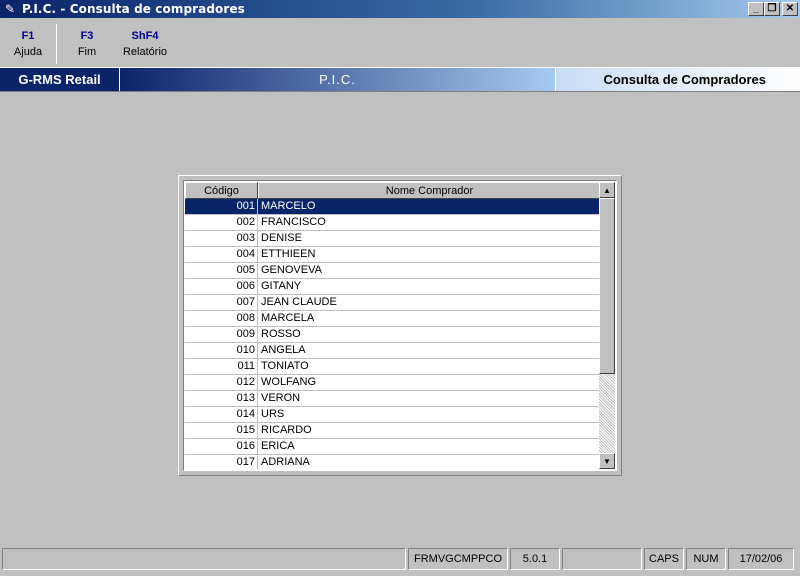  What do you see at coordinates (283, 350) in the screenshot?
I see `cell-name: ANGELA` at bounding box center [283, 350].